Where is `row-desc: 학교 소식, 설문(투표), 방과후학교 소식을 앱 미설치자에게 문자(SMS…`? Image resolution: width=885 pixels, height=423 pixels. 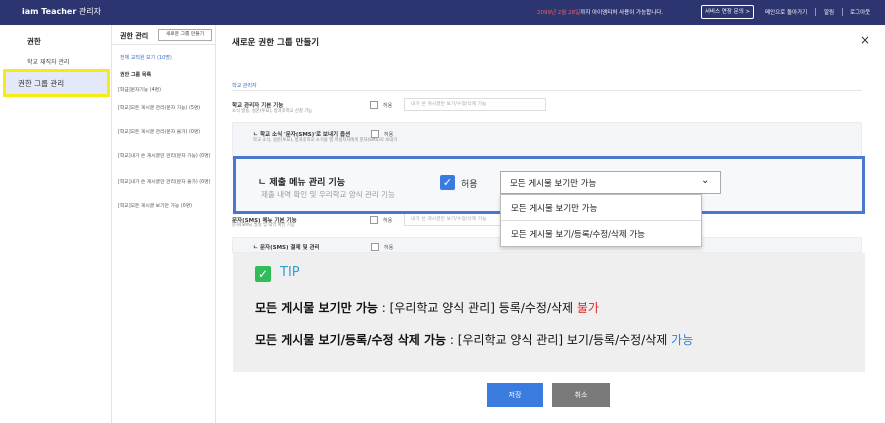 row-desc: 학교 소식, 설문(투표), 방과후학교 소식을 앱 미설치자에게 문자(SMS… is located at coordinates (325, 140).